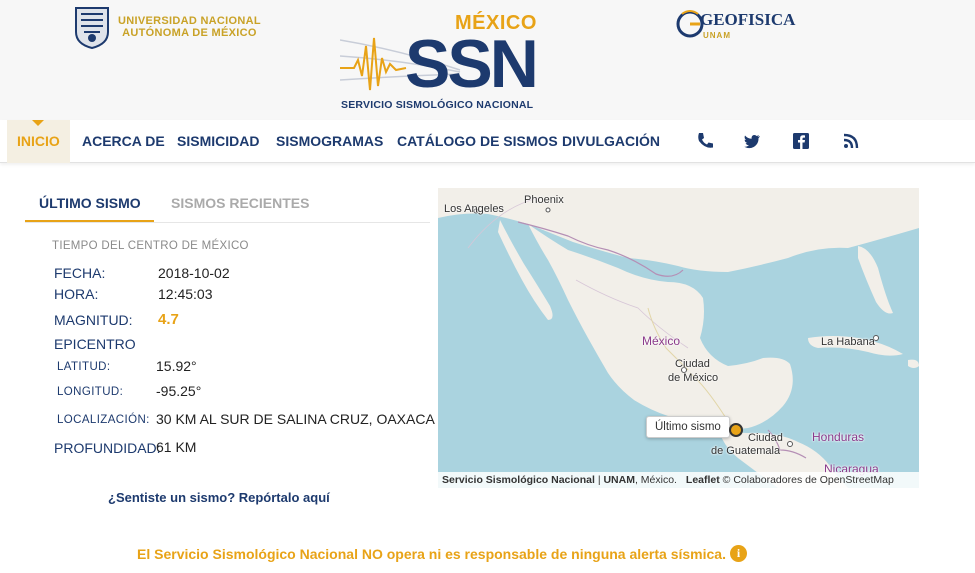  I want to click on geofisica-name: GEOFISICA, so click(748, 19).